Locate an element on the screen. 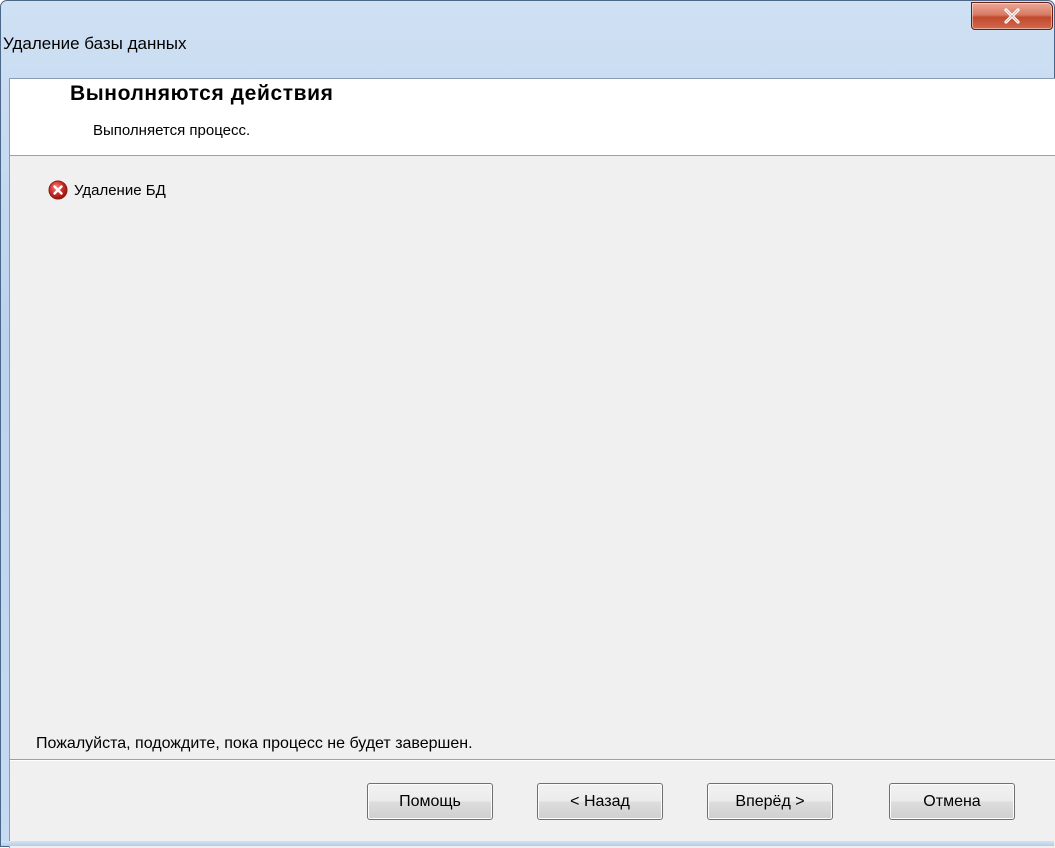 The width and height of the screenshot is (1055, 848). footer-divider is located at coordinates (532, 760).